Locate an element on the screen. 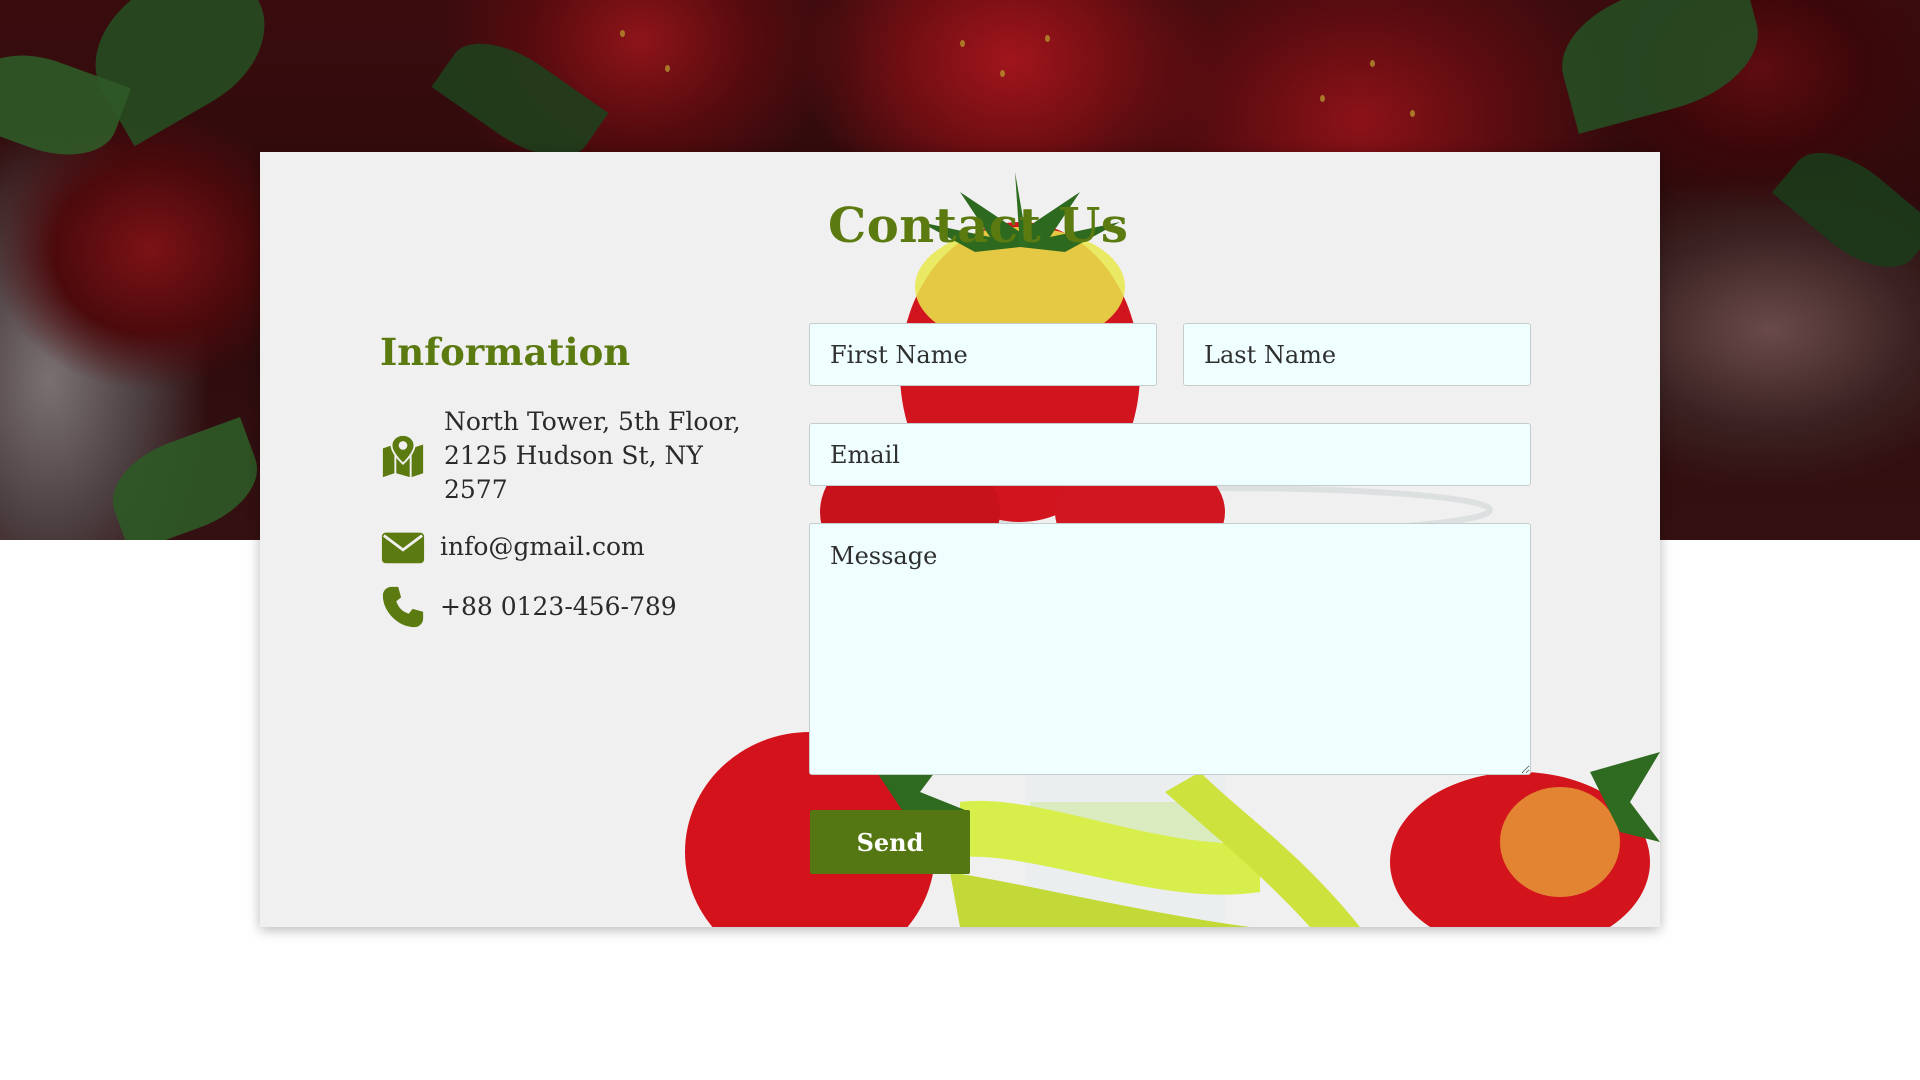 The width and height of the screenshot is (1920, 1080). page-title: Contact Us is located at coordinates (978, 226).